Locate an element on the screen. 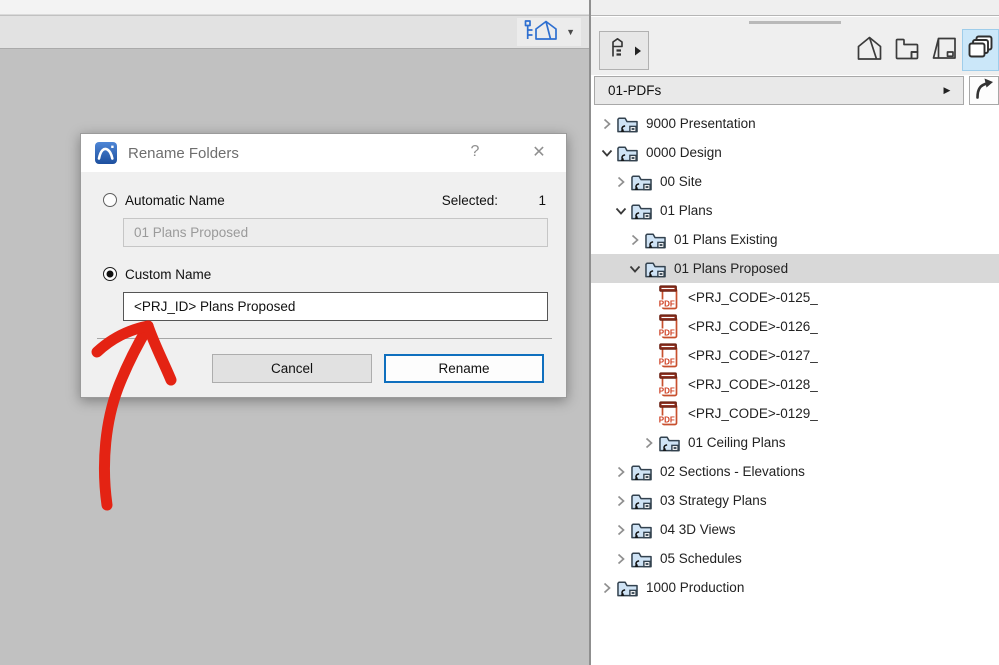 Image resolution: width=999 pixels, height=665 pixels. custom-name-input is located at coordinates (335, 306).